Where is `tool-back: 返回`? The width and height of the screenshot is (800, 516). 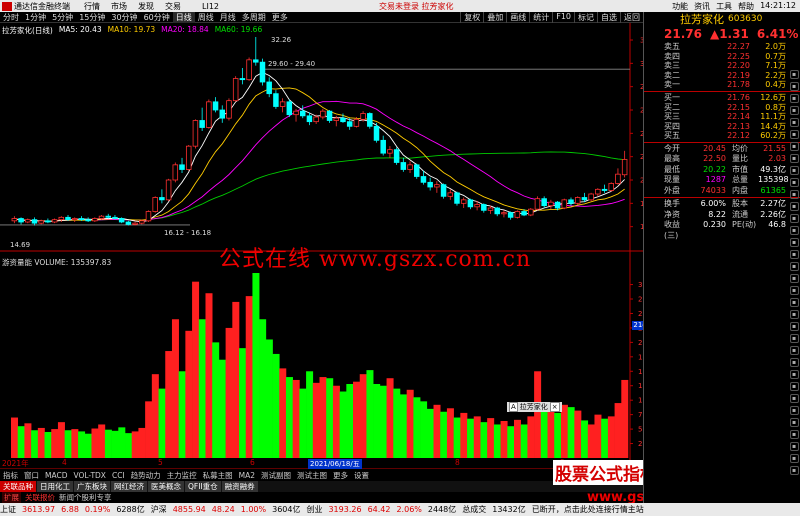 tool-back: 返回 is located at coordinates (631, 17).